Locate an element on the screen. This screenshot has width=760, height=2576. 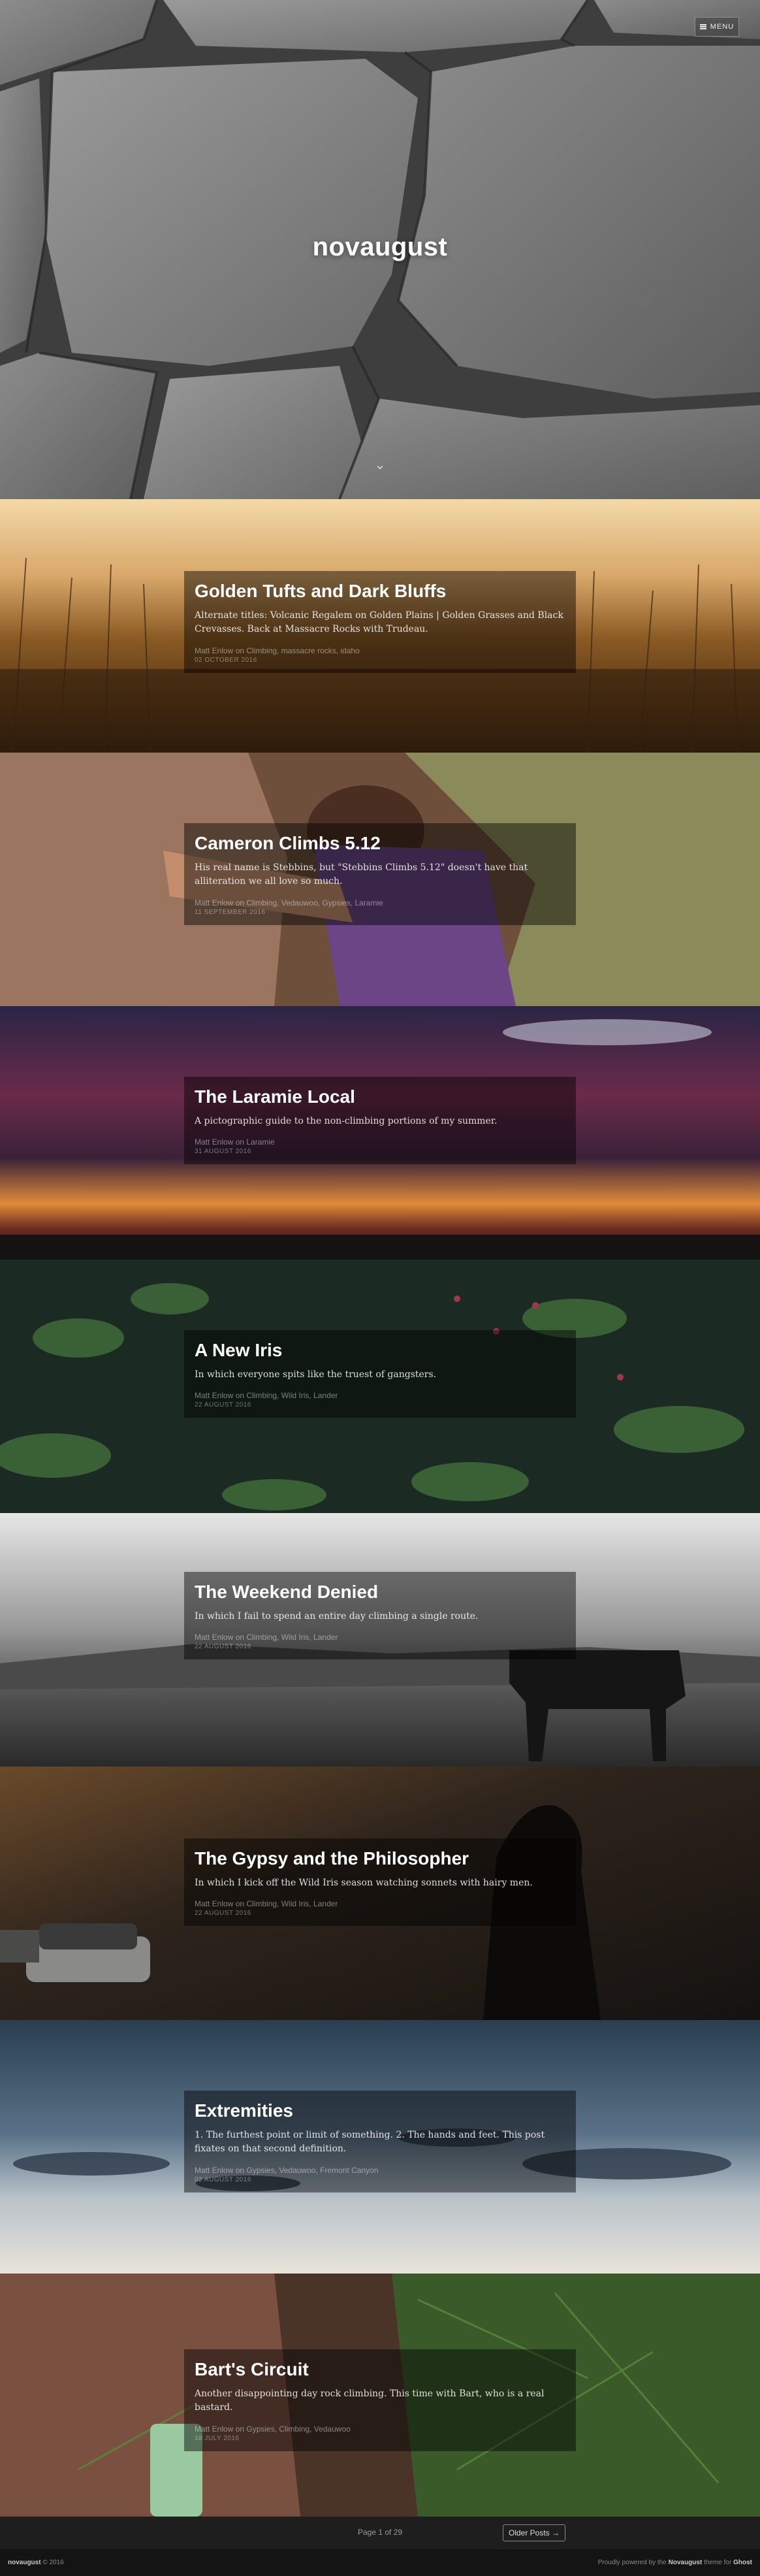
post-title: The Laramie Local is located at coordinates (380, 1097).